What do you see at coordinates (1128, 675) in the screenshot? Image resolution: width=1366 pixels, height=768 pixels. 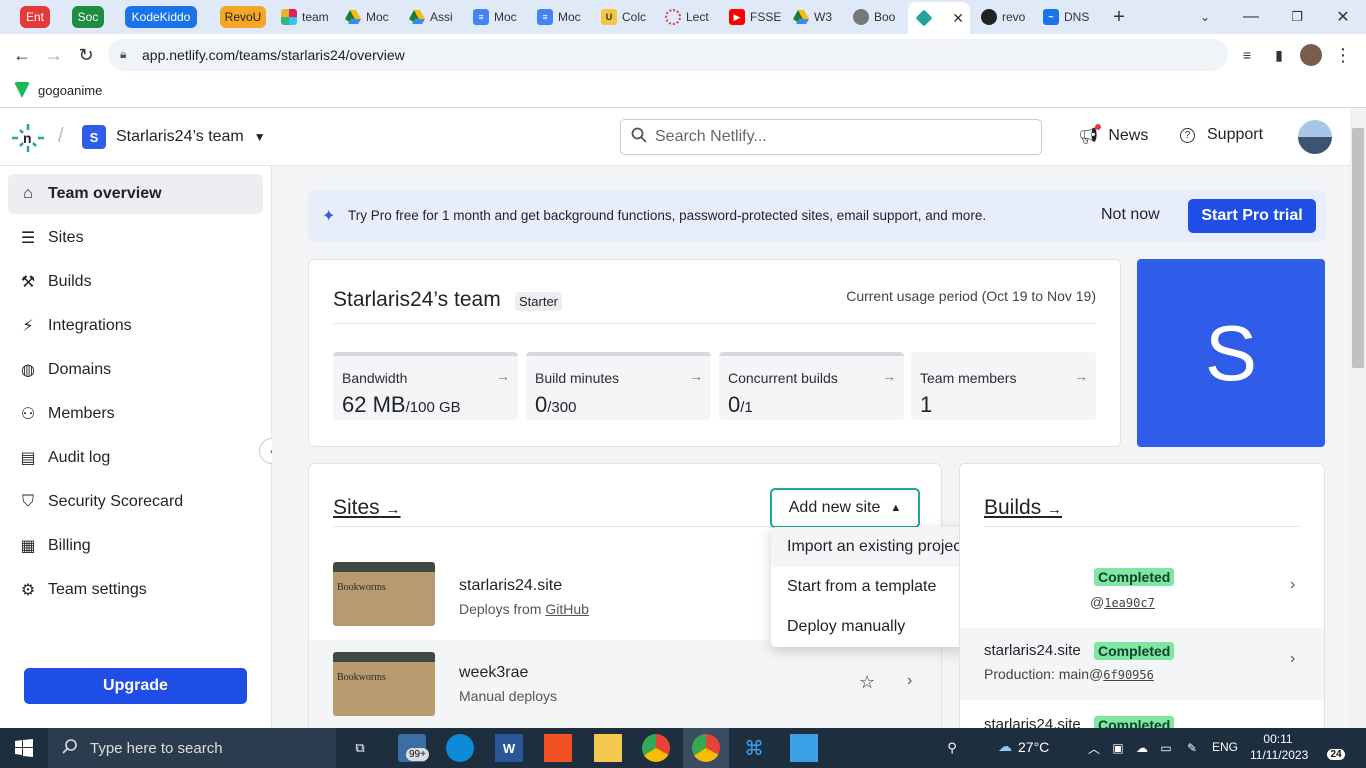 I see `commit-link: 6f90956` at bounding box center [1128, 675].